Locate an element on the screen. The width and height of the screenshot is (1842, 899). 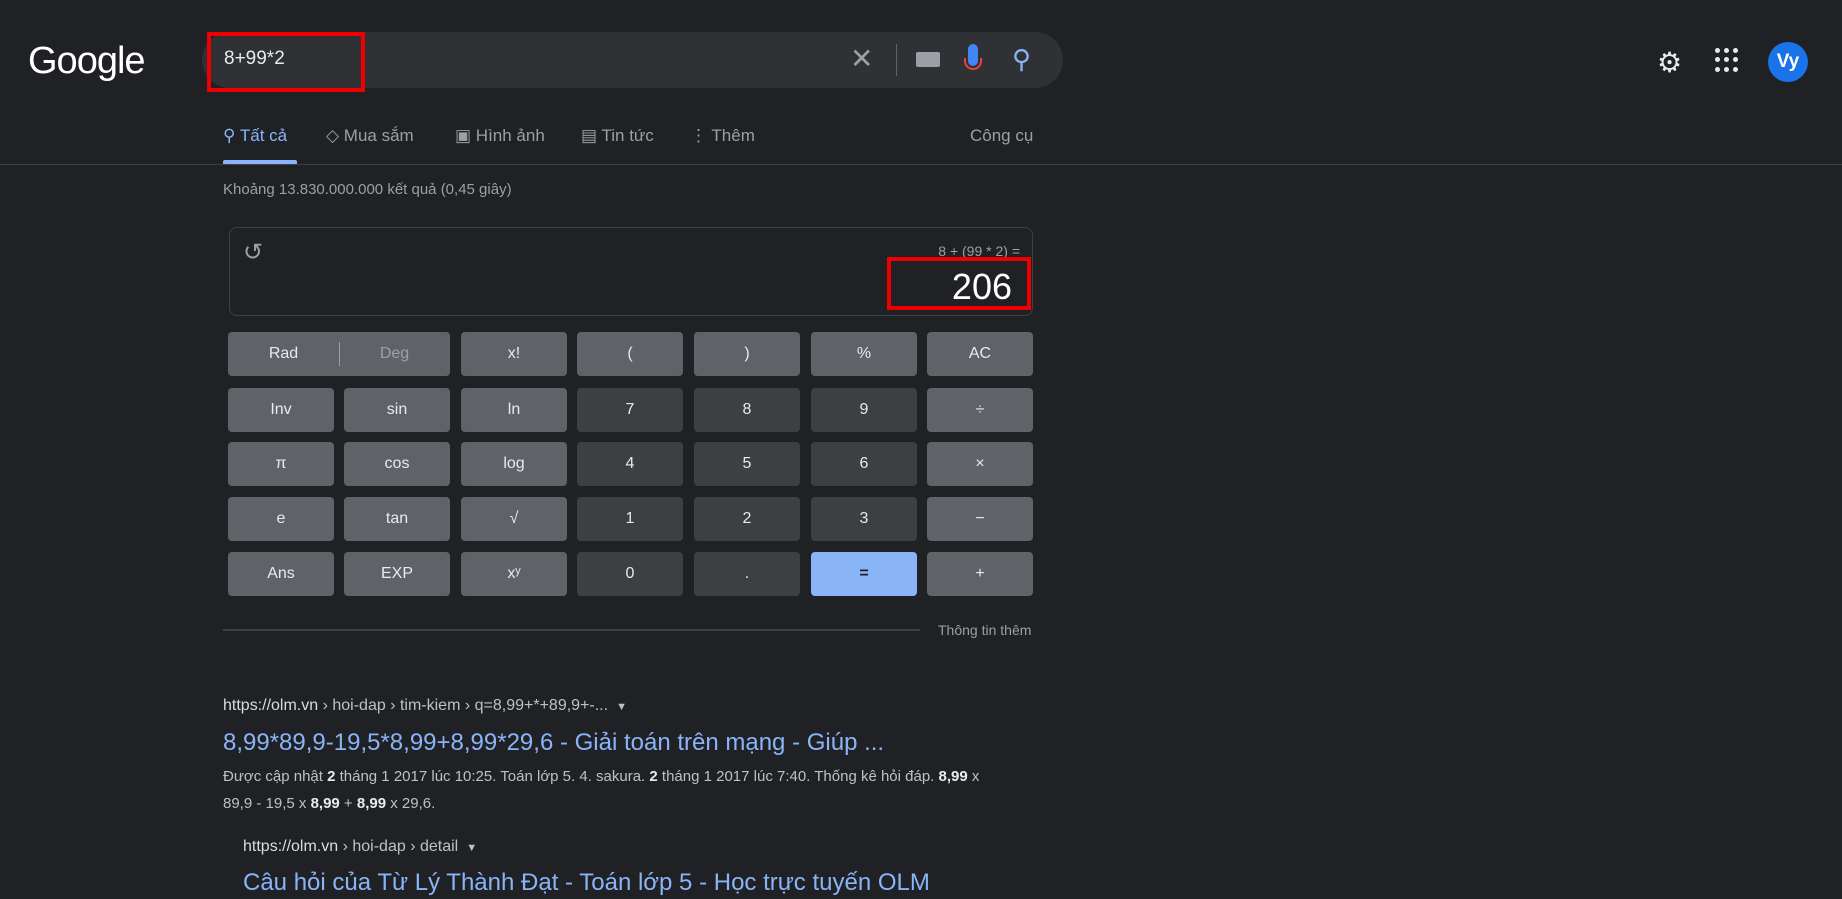
calc-key: Ans is located at coordinates (281, 574).